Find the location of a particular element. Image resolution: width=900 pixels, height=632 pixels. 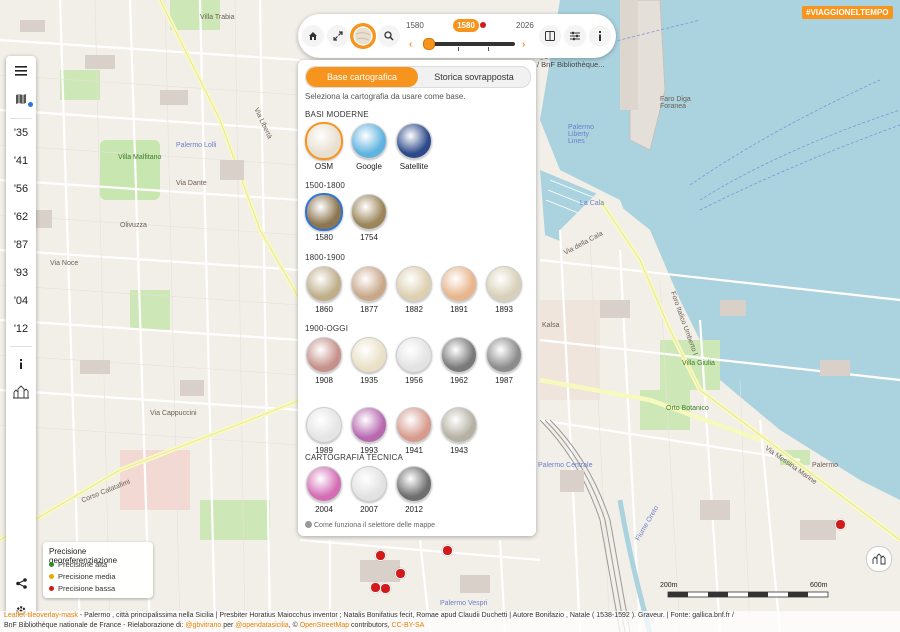

map-label-villa-giulia: Villa Giulia is located at coordinates (698, 363).